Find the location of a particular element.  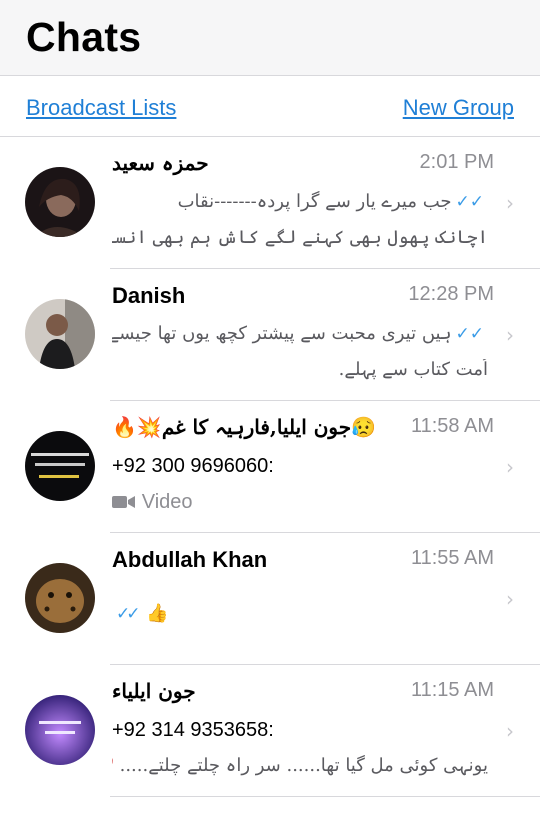

chat-actions-bar: Broadcast Lists New Group is located at coordinates (270, 107).